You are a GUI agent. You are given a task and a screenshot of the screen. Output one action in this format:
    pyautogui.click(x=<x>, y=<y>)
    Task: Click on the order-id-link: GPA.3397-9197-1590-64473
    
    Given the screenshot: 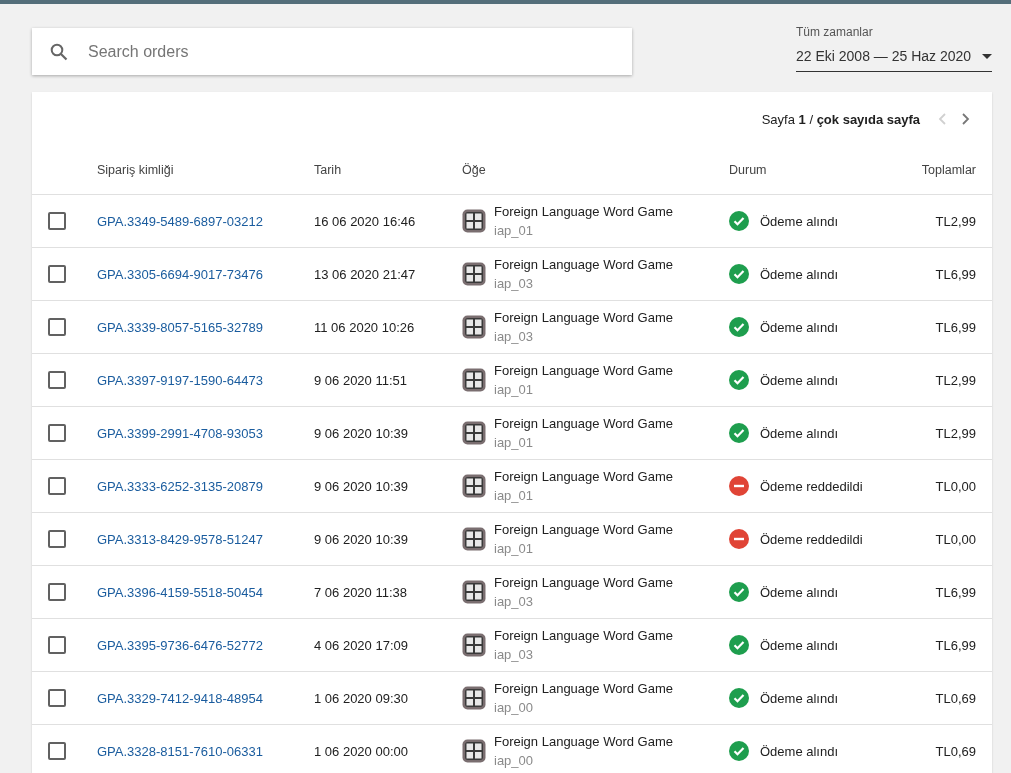 What is the action you would take?
    pyautogui.click(x=205, y=380)
    